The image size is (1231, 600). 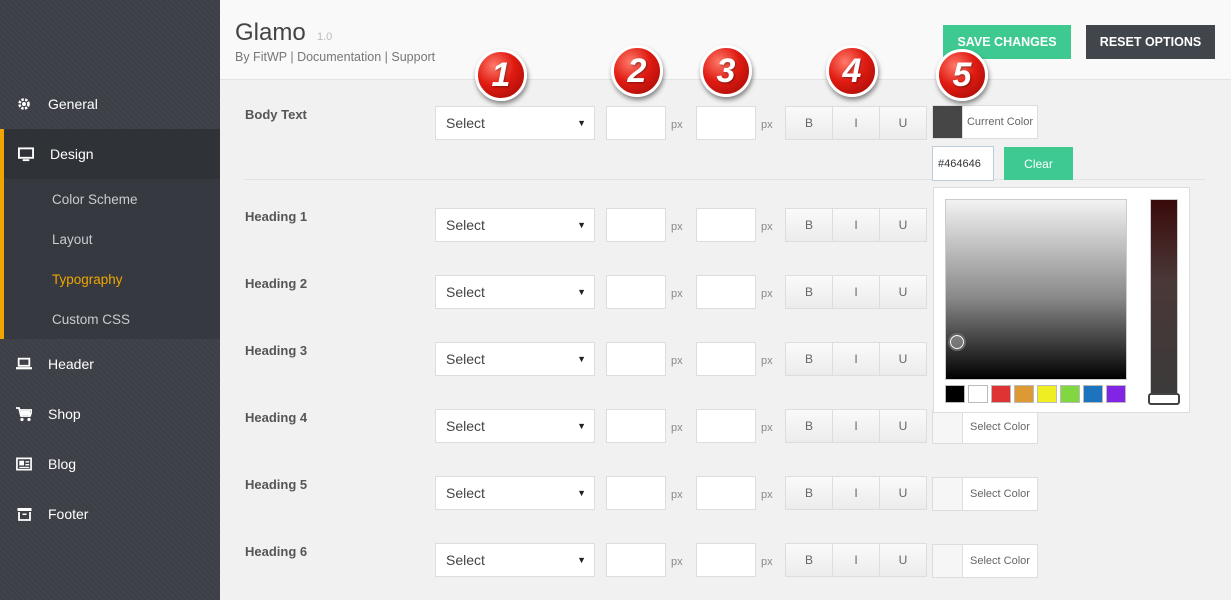 What do you see at coordinates (339, 57) in the screenshot?
I see `documentation-link: Documentation` at bounding box center [339, 57].